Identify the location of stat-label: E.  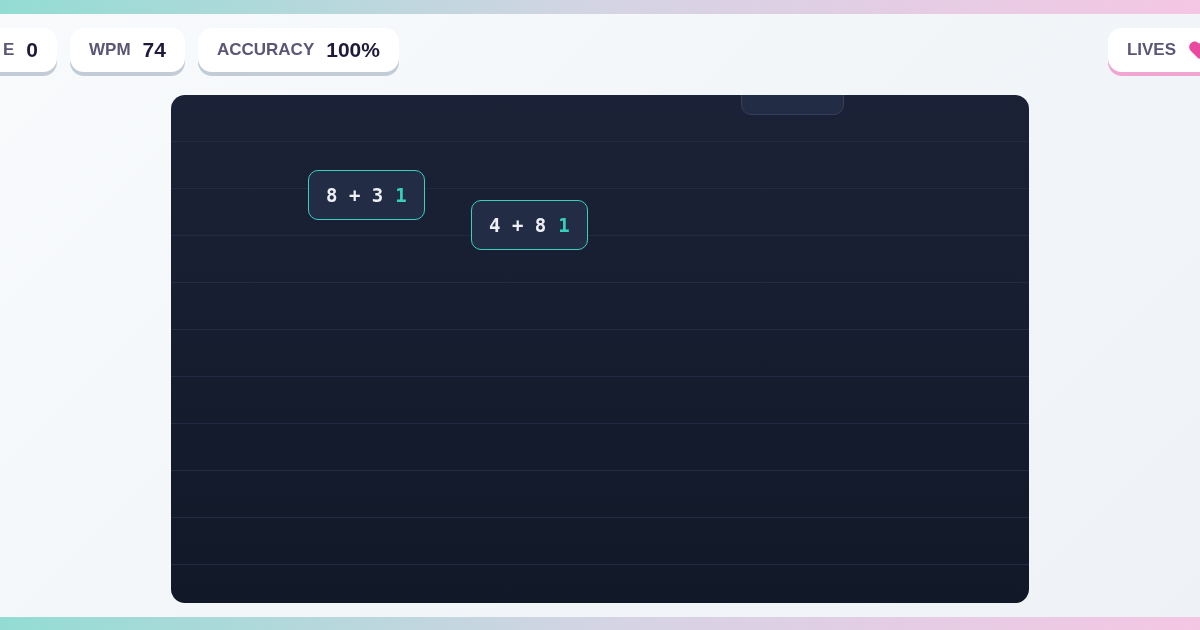
(9, 50).